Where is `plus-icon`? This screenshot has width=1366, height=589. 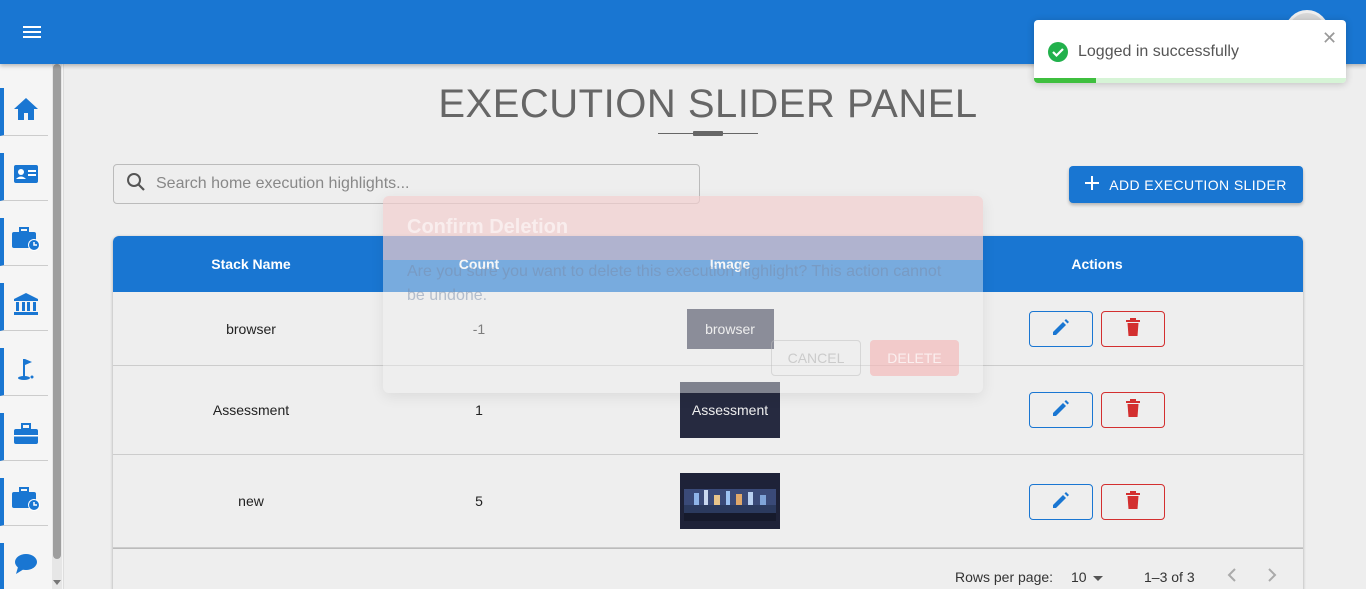 plus-icon is located at coordinates (1092, 184).